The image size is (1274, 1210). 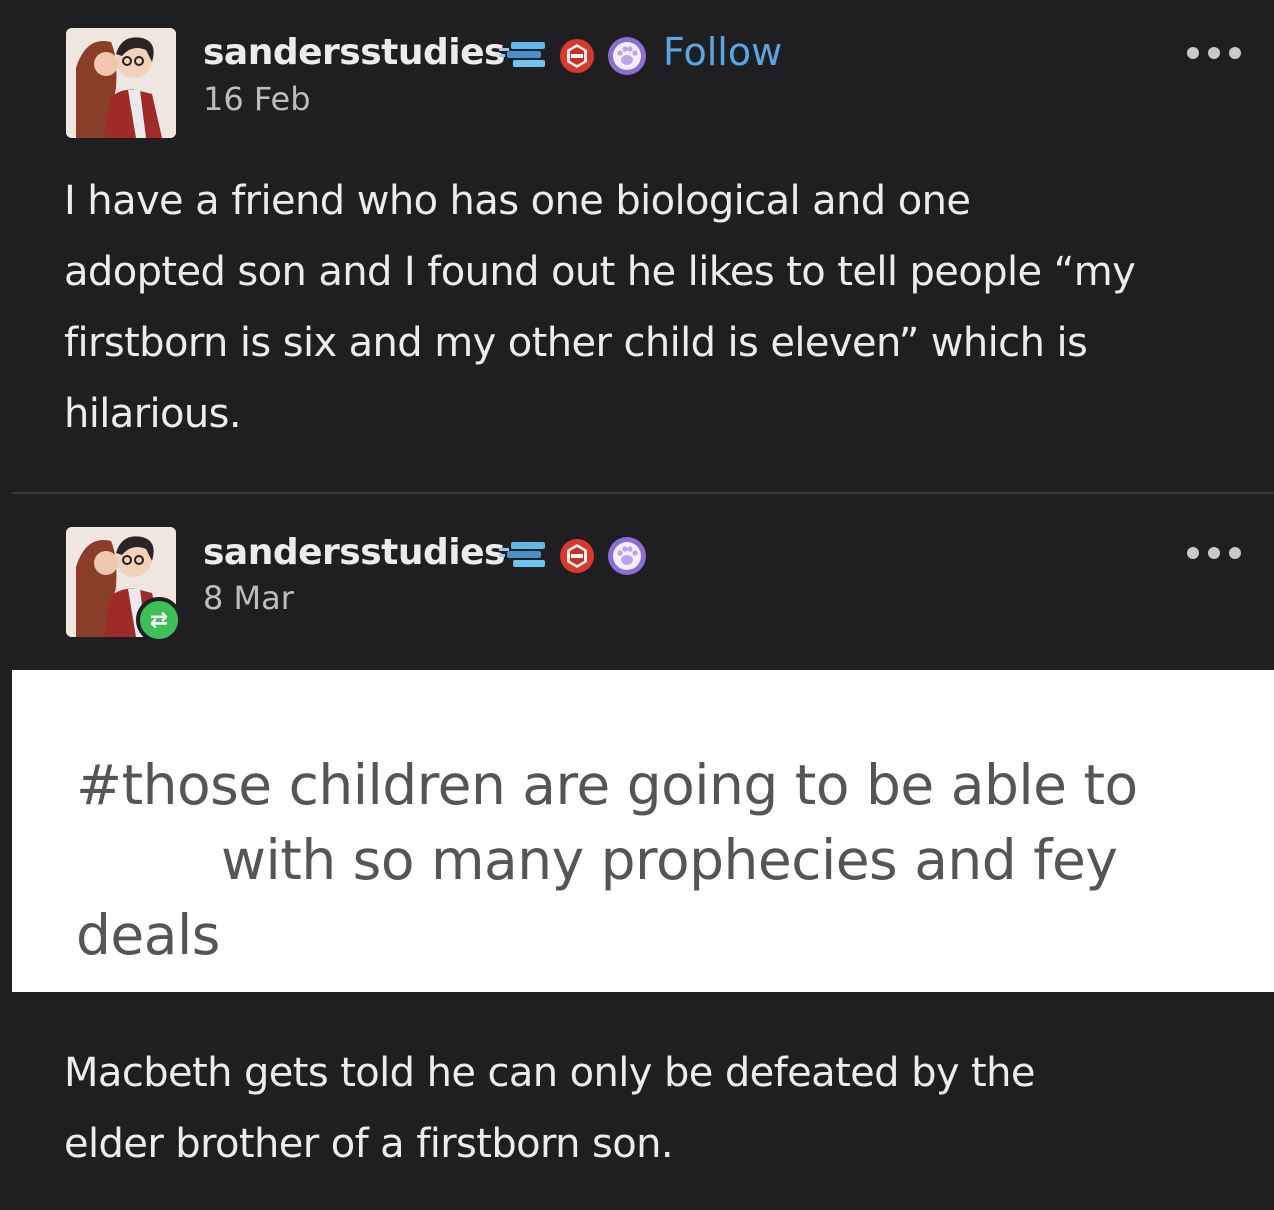 I want to click on reblog-header: ⇄ sandersstudies 8 Mar, so click(x=637, y=571).